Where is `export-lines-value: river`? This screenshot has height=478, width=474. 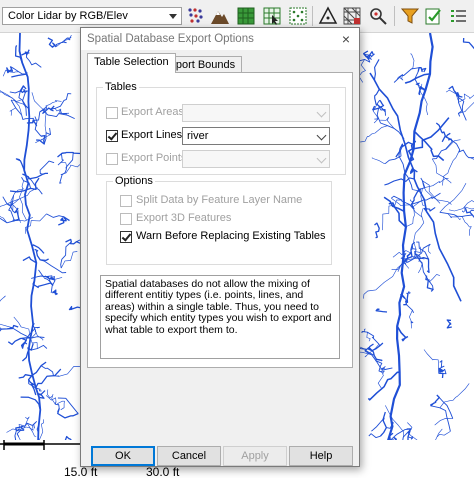
export-lines-value: river is located at coordinates (198, 136).